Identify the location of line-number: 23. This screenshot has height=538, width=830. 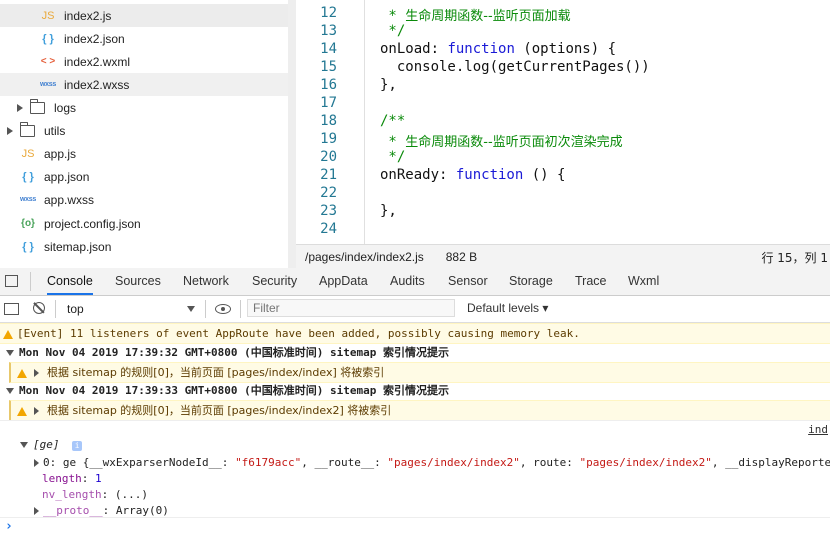
(328, 211).